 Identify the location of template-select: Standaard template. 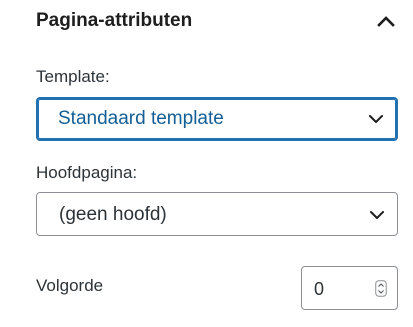
(217, 119).